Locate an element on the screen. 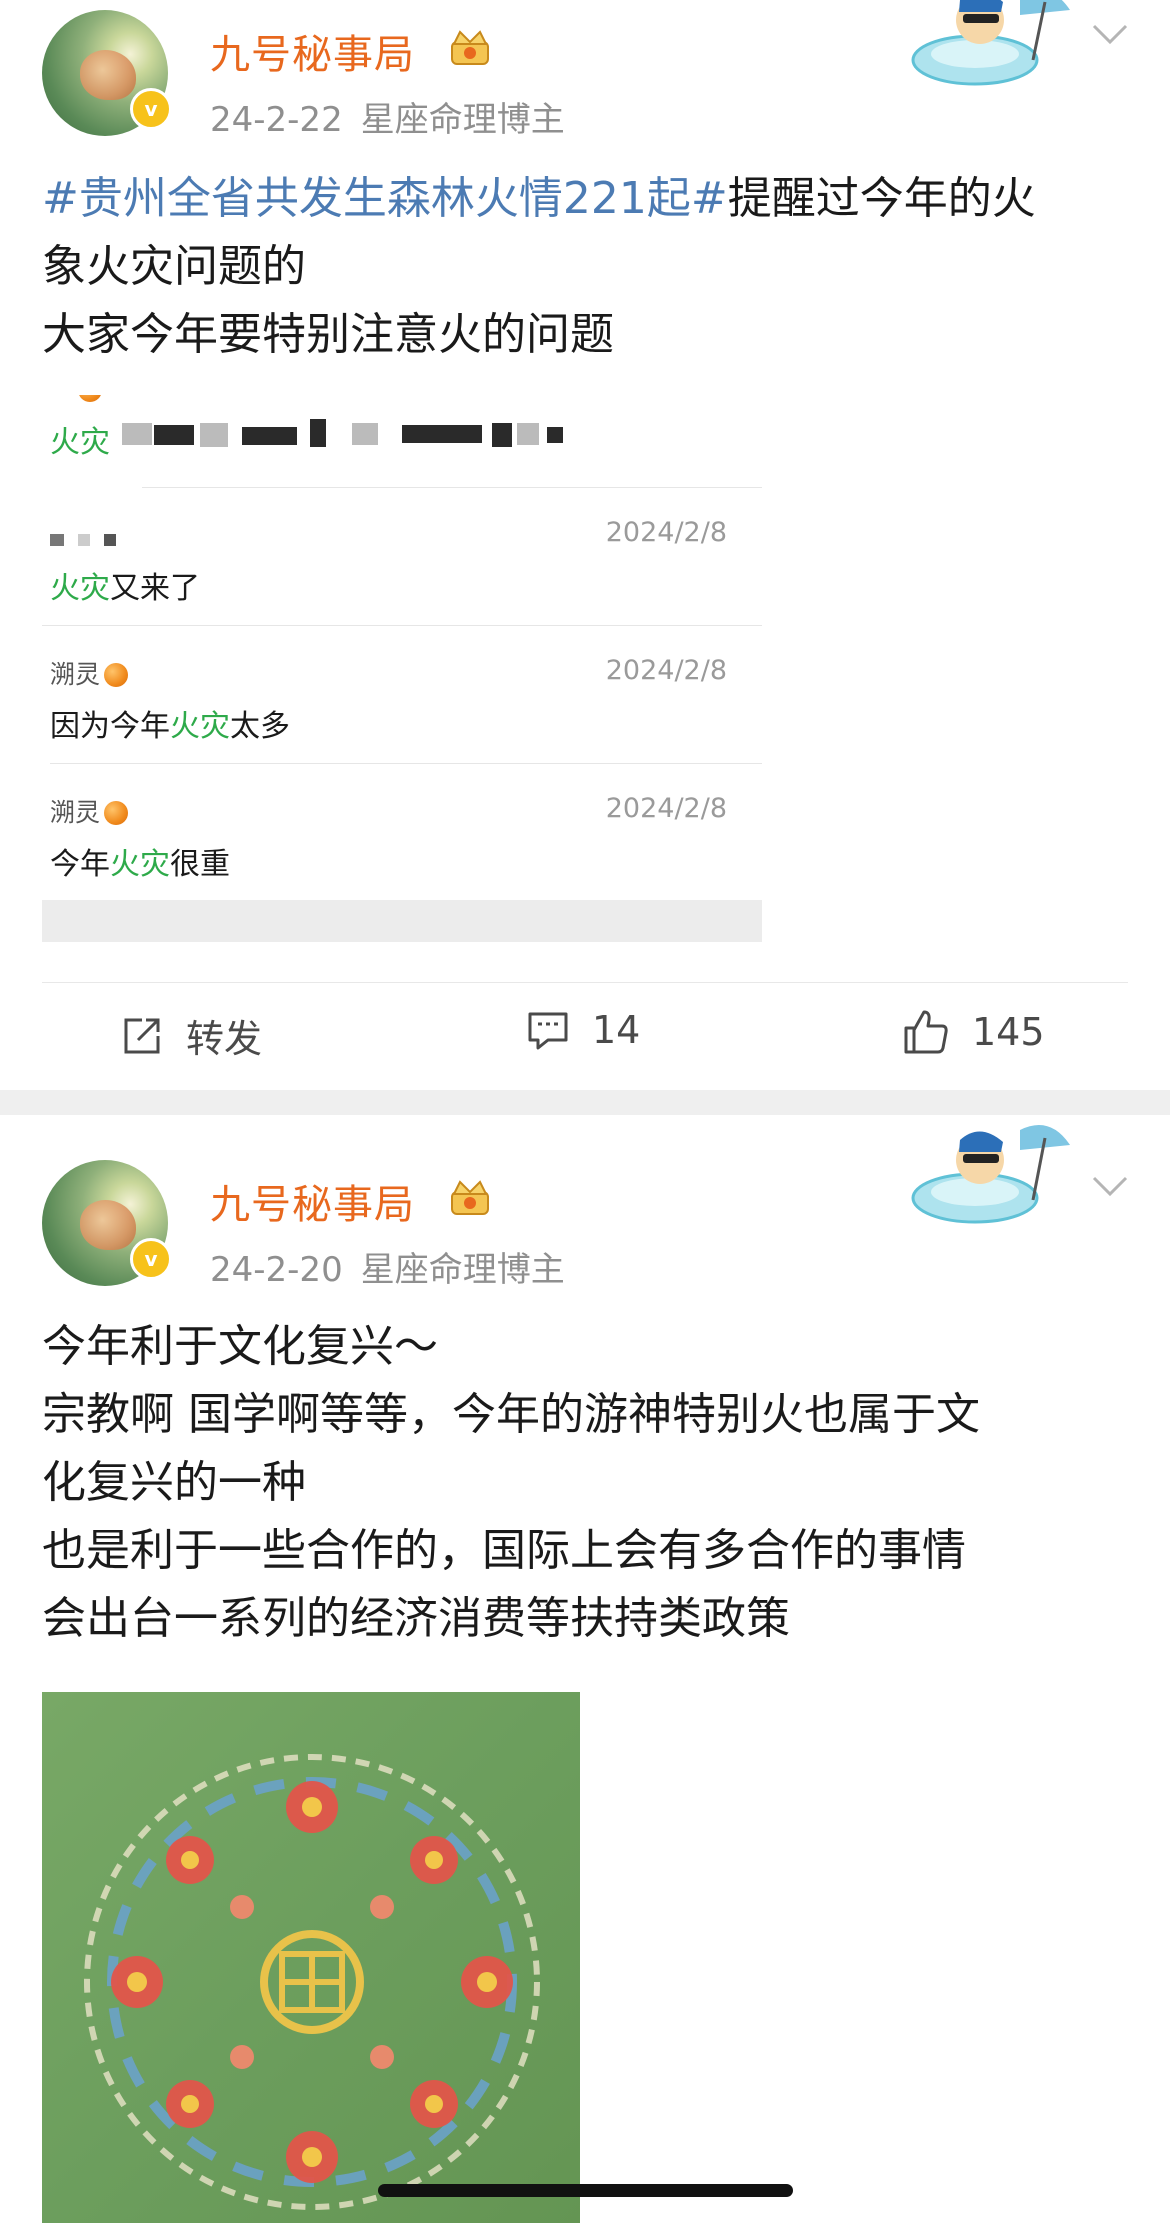  post-meta: 24-2-20 星座命理博主 is located at coordinates (387, 1266).